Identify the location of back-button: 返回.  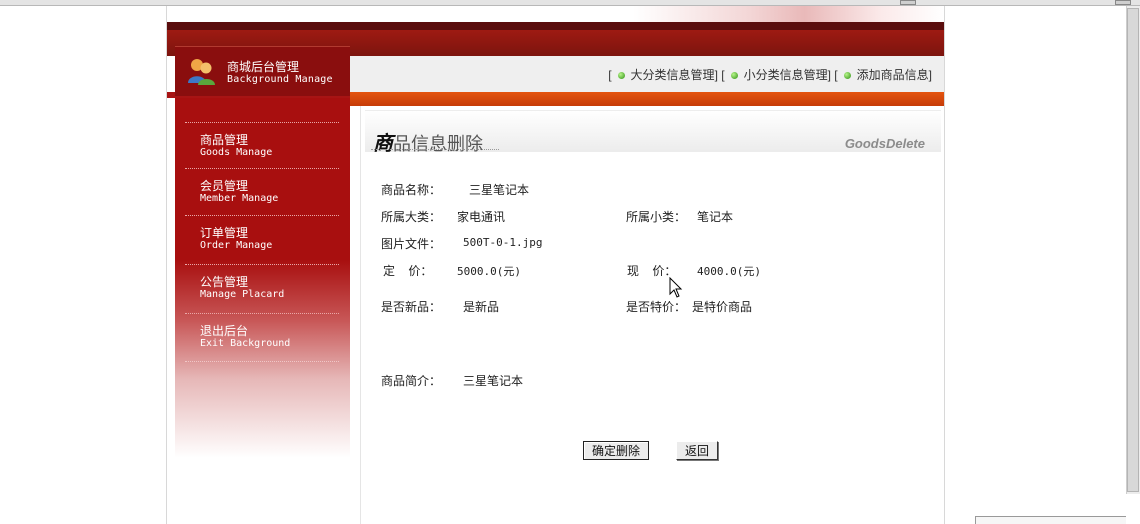
(697, 450).